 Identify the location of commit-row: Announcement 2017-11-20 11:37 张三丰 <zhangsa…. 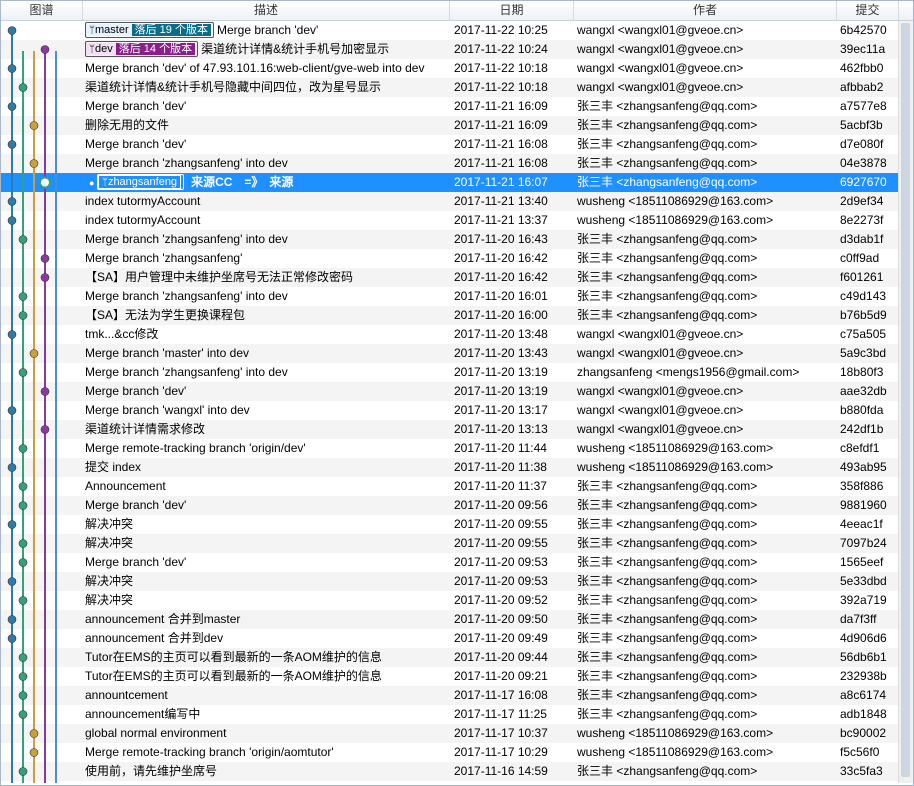
(449, 486).